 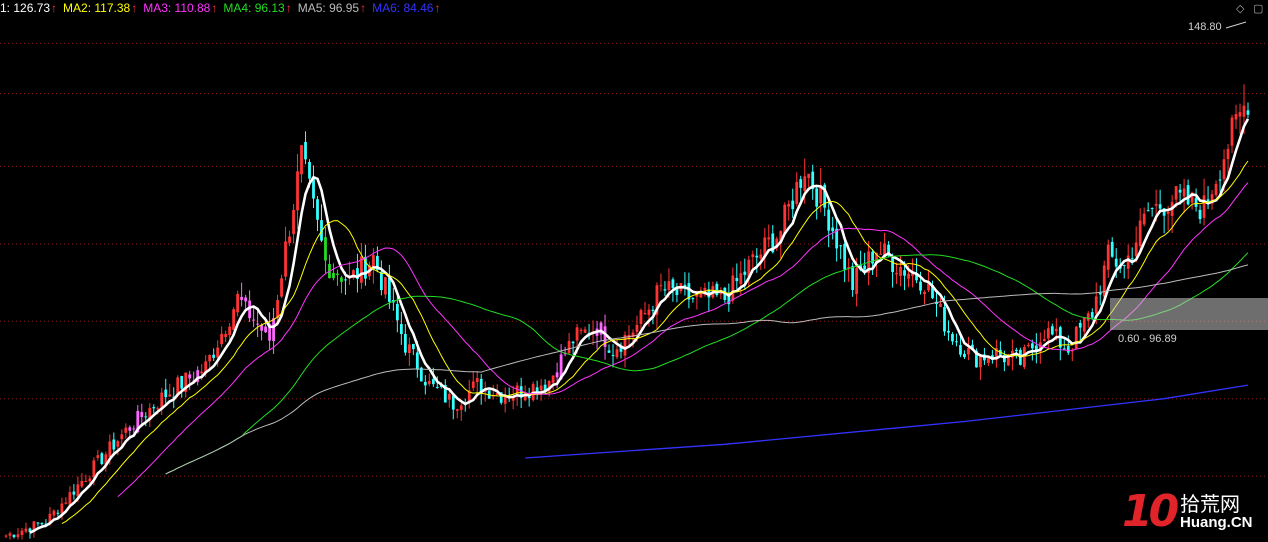 I want to click on legend-label: MA3: 110.88, so click(x=177, y=8).